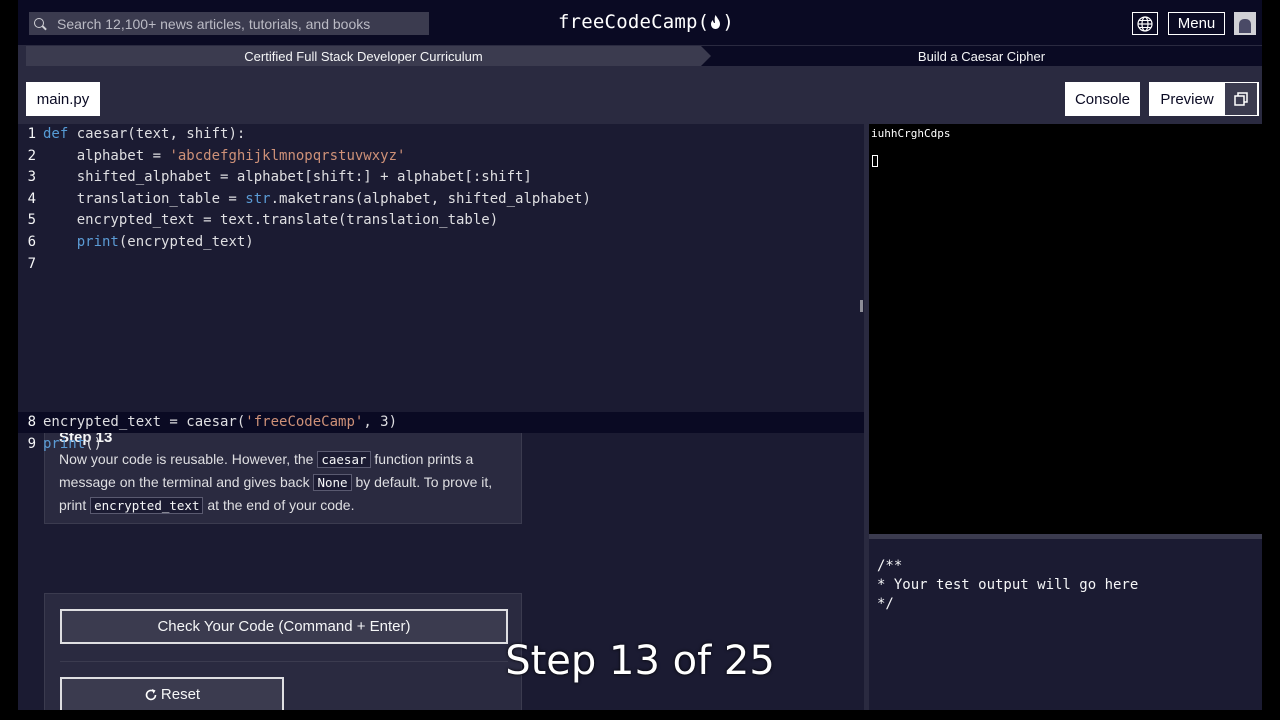 The image size is (1280, 720). Describe the element at coordinates (332, 482) in the screenshot. I see `inline-code-none: None` at that location.